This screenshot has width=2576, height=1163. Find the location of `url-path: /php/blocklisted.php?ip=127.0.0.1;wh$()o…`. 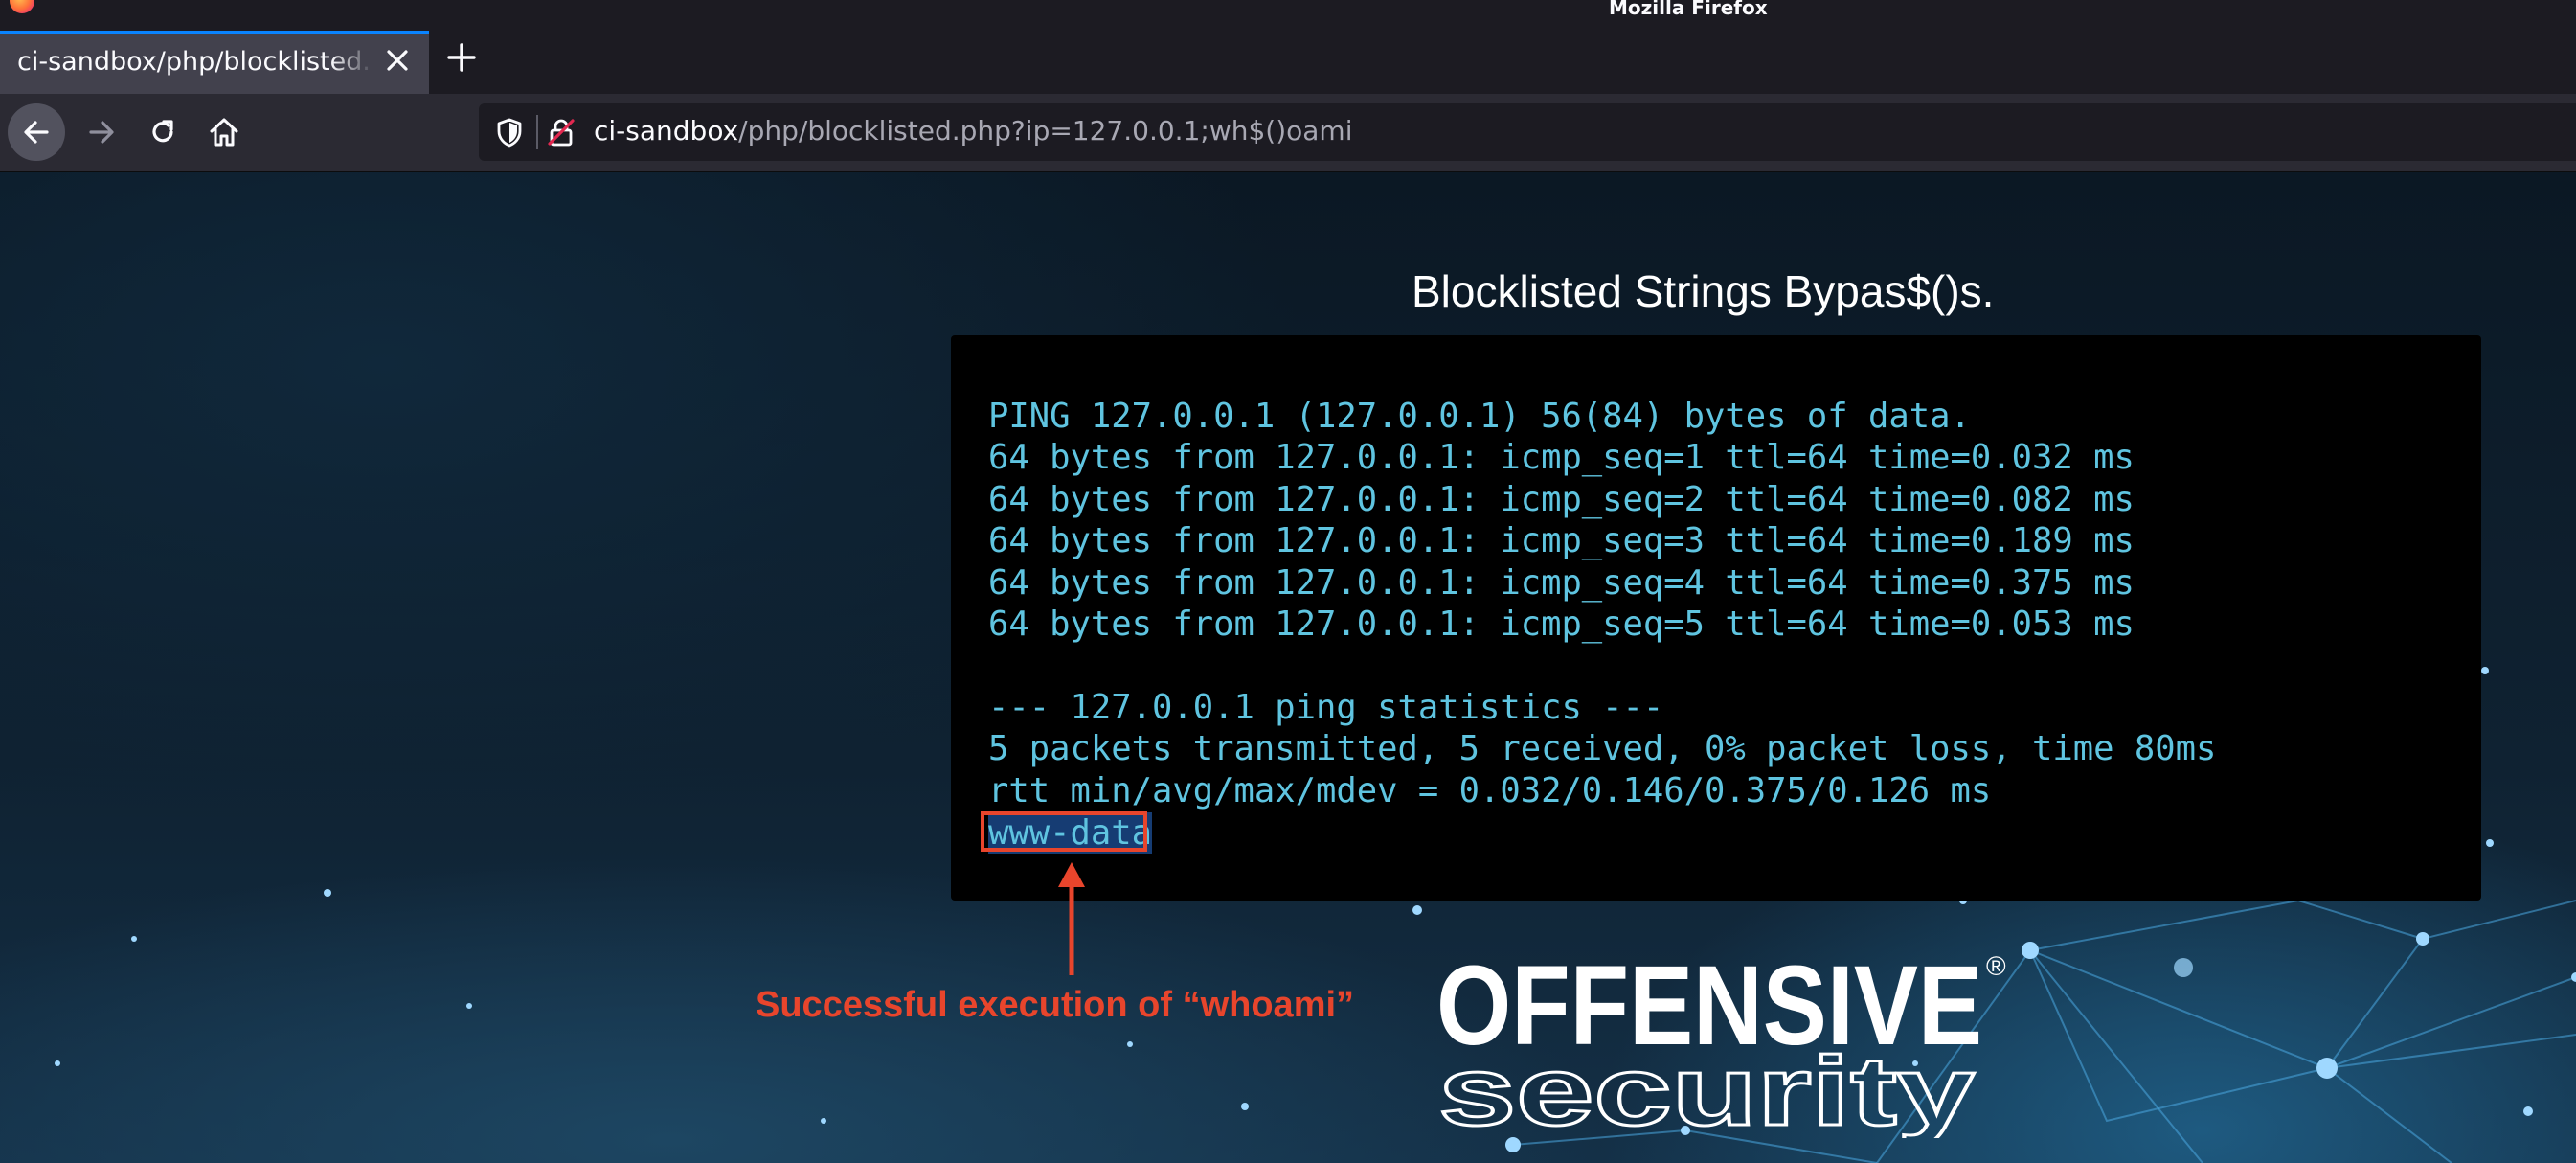

url-path: /php/blocklisted.php?ip=127.0.0.1;wh$()o… is located at coordinates (1045, 131).